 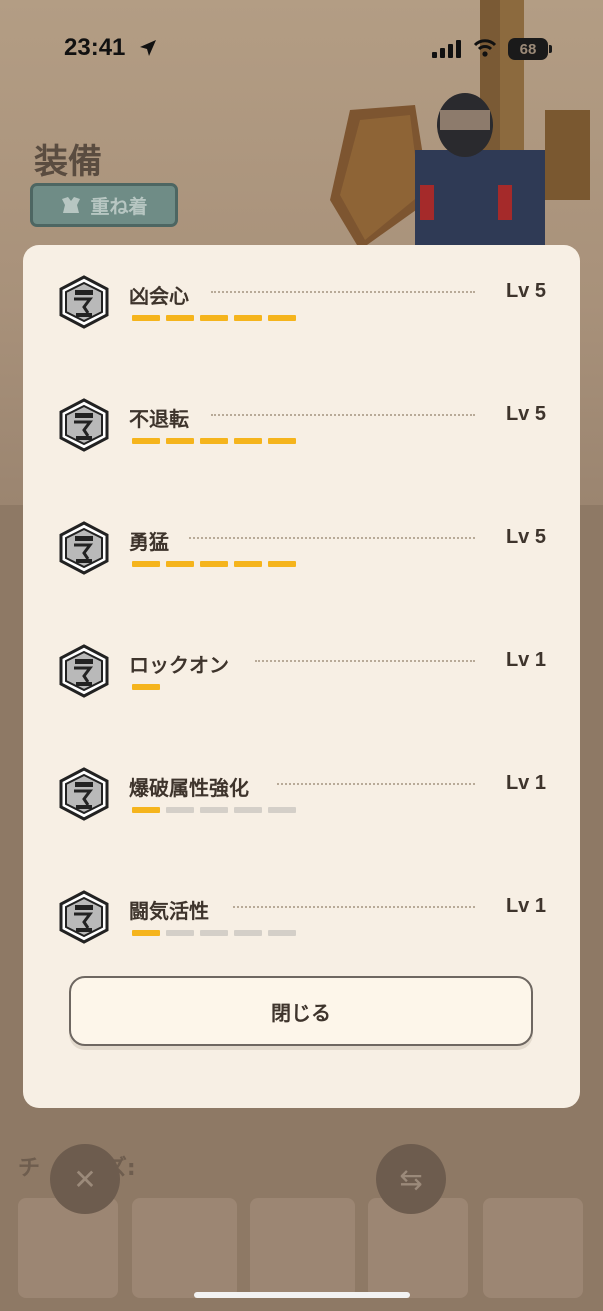 I want to click on wifi-icon, so click(x=485, y=48).